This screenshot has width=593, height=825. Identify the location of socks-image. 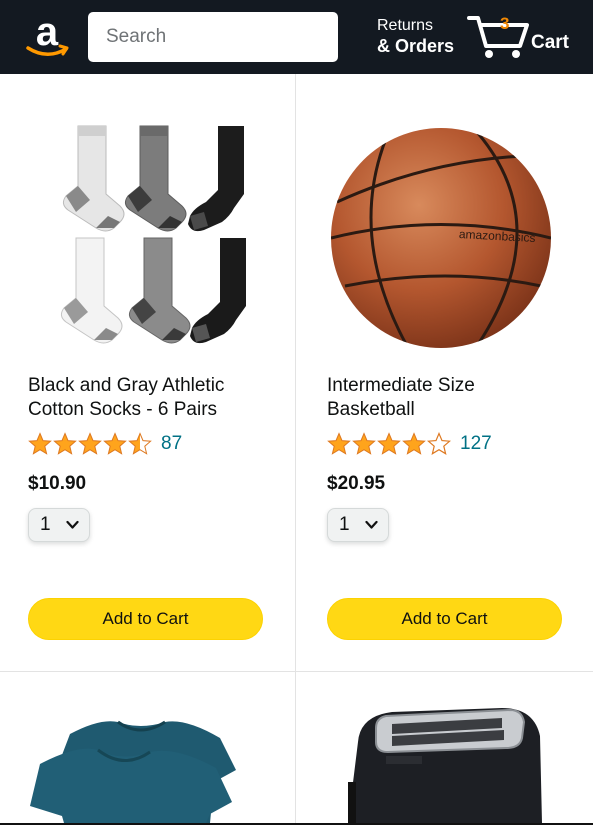
(145, 236).